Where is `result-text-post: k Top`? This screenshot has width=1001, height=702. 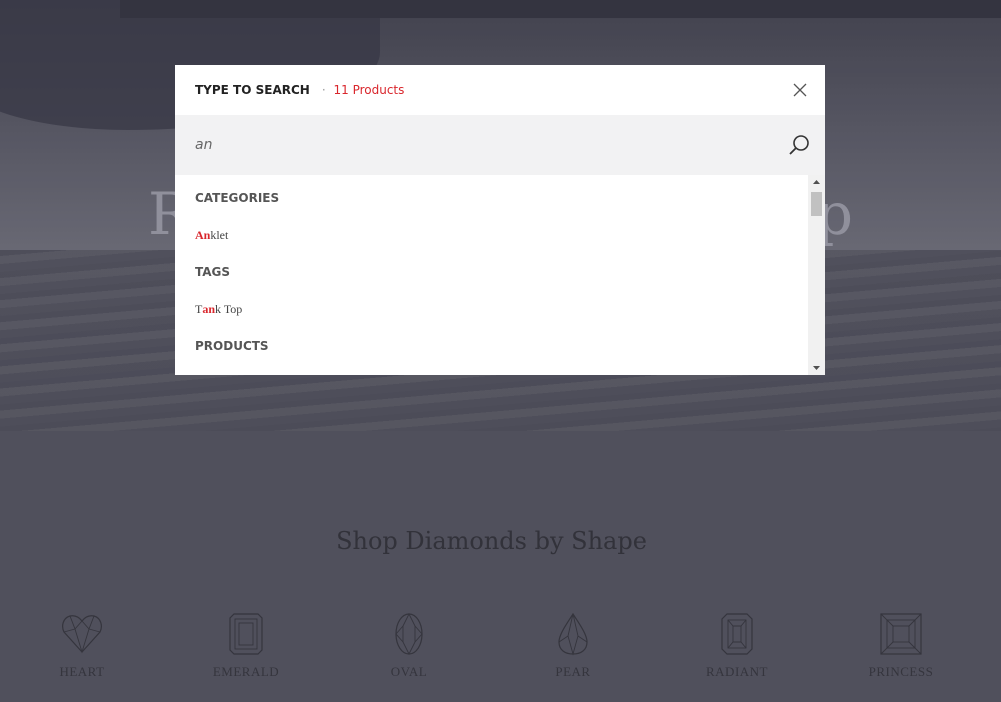 result-text-post: k Top is located at coordinates (229, 309).